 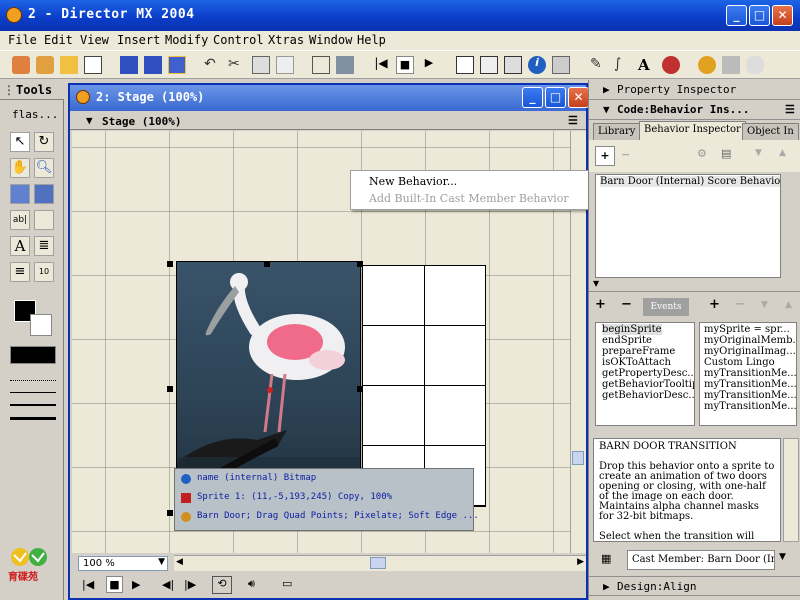 What do you see at coordinates (692, 130) in the screenshot?
I see `tab-behavior-inspector: Behavior Inspector` at bounding box center [692, 130].